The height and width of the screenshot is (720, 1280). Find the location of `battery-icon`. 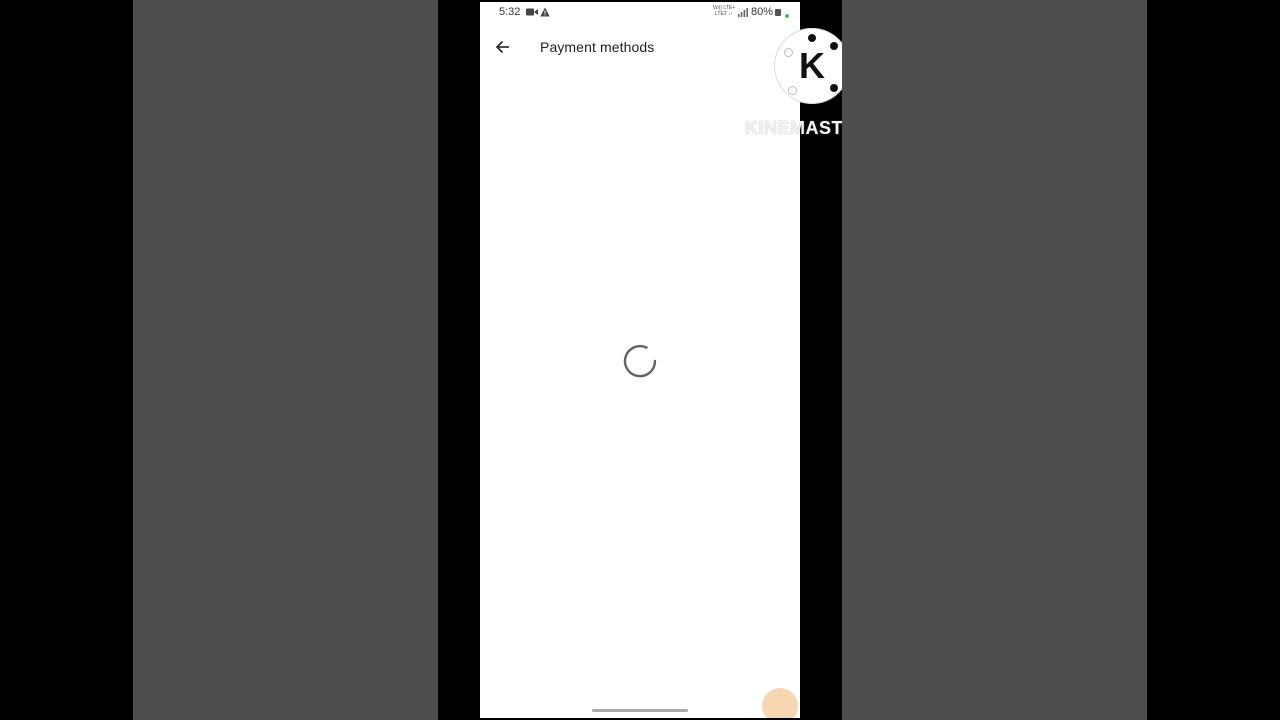

battery-icon is located at coordinates (778, 12).